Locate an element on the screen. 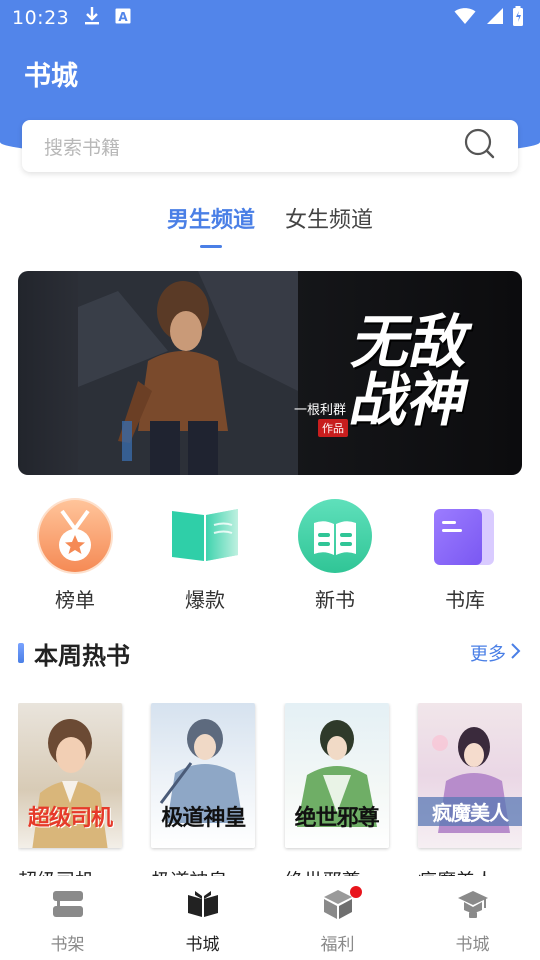 This screenshot has width=540, height=960. banner-title: 无敌 战神 is located at coordinates (411, 371).